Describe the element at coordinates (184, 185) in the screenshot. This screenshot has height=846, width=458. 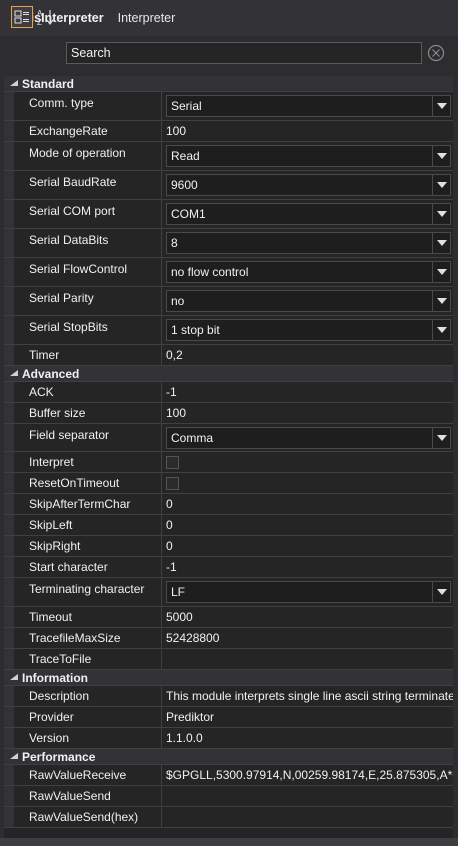
I see `dropdown-selected-value: 9600` at that location.